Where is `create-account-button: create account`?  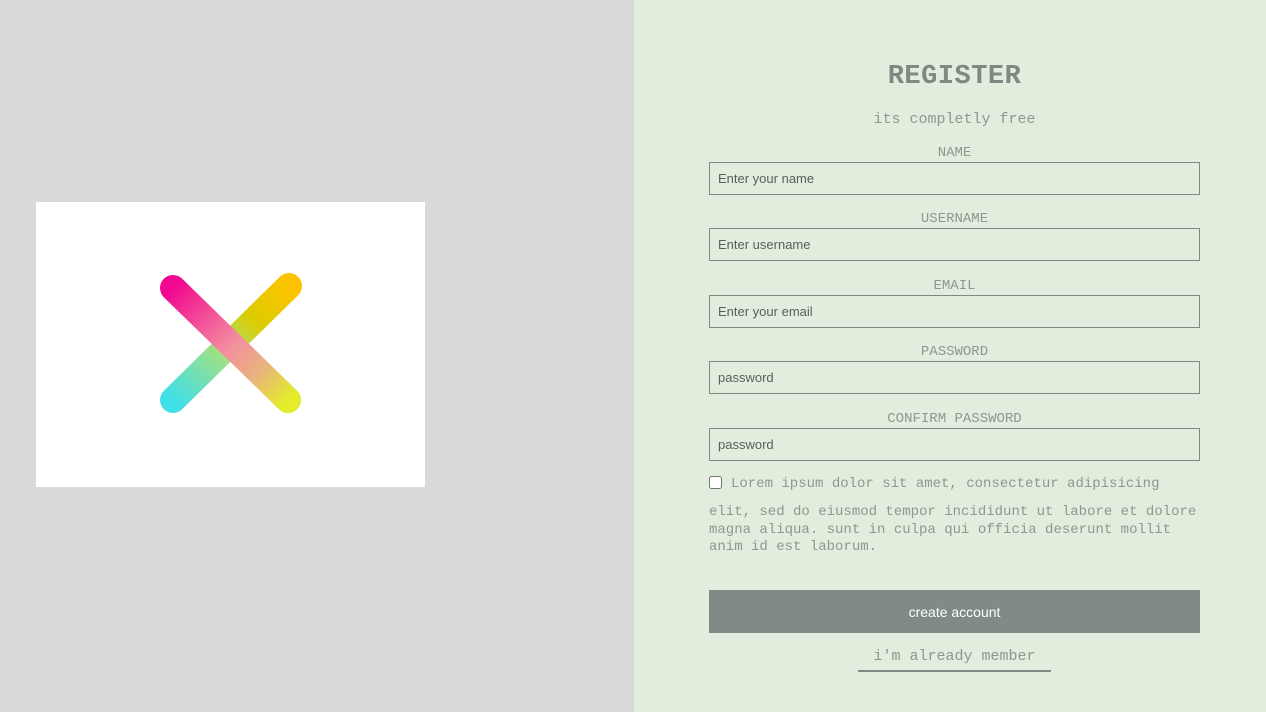 create-account-button: create account is located at coordinates (954, 611).